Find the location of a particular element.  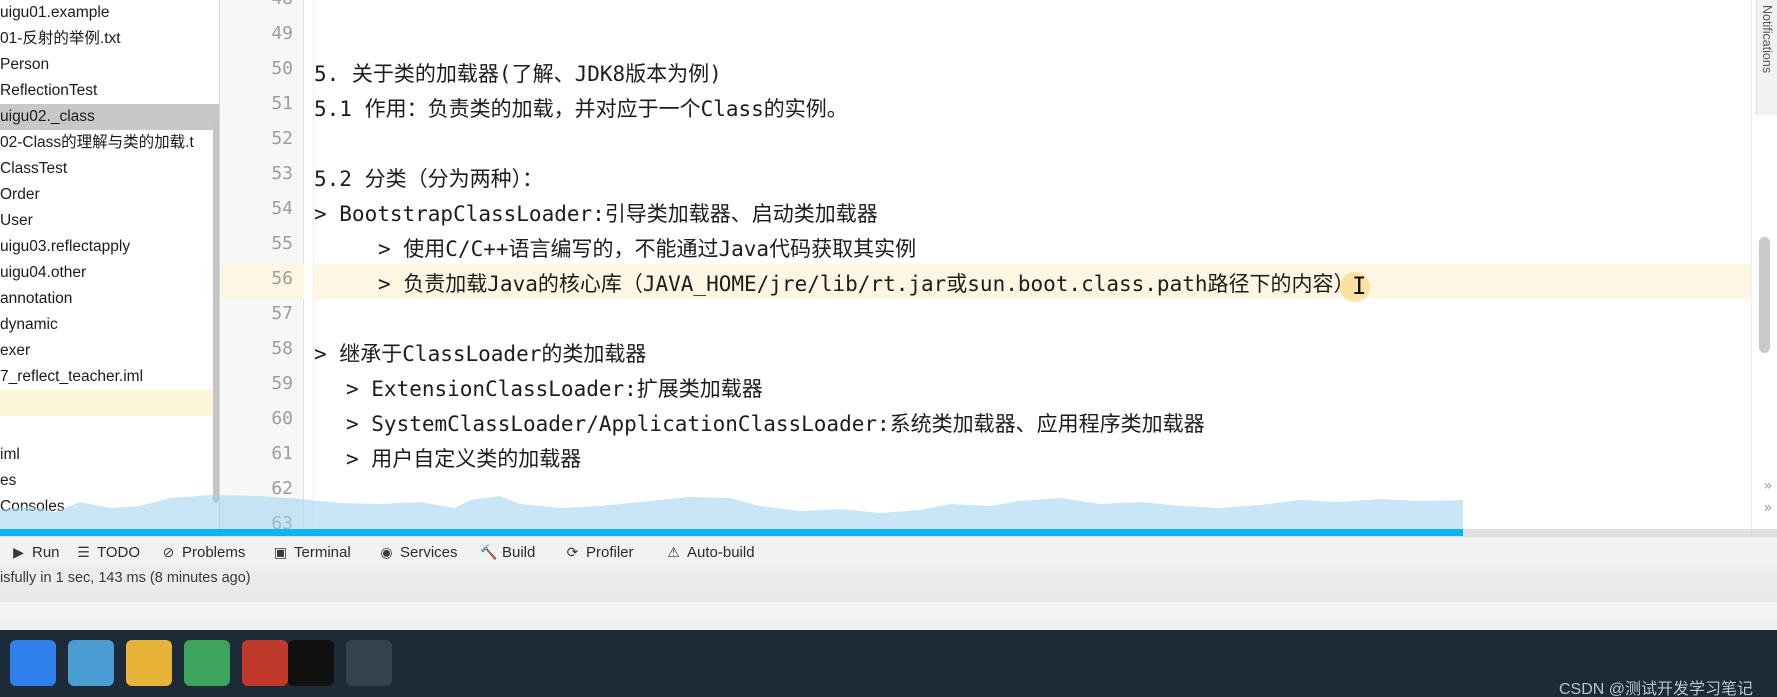

tree-item: dynamic is located at coordinates (109, 325).